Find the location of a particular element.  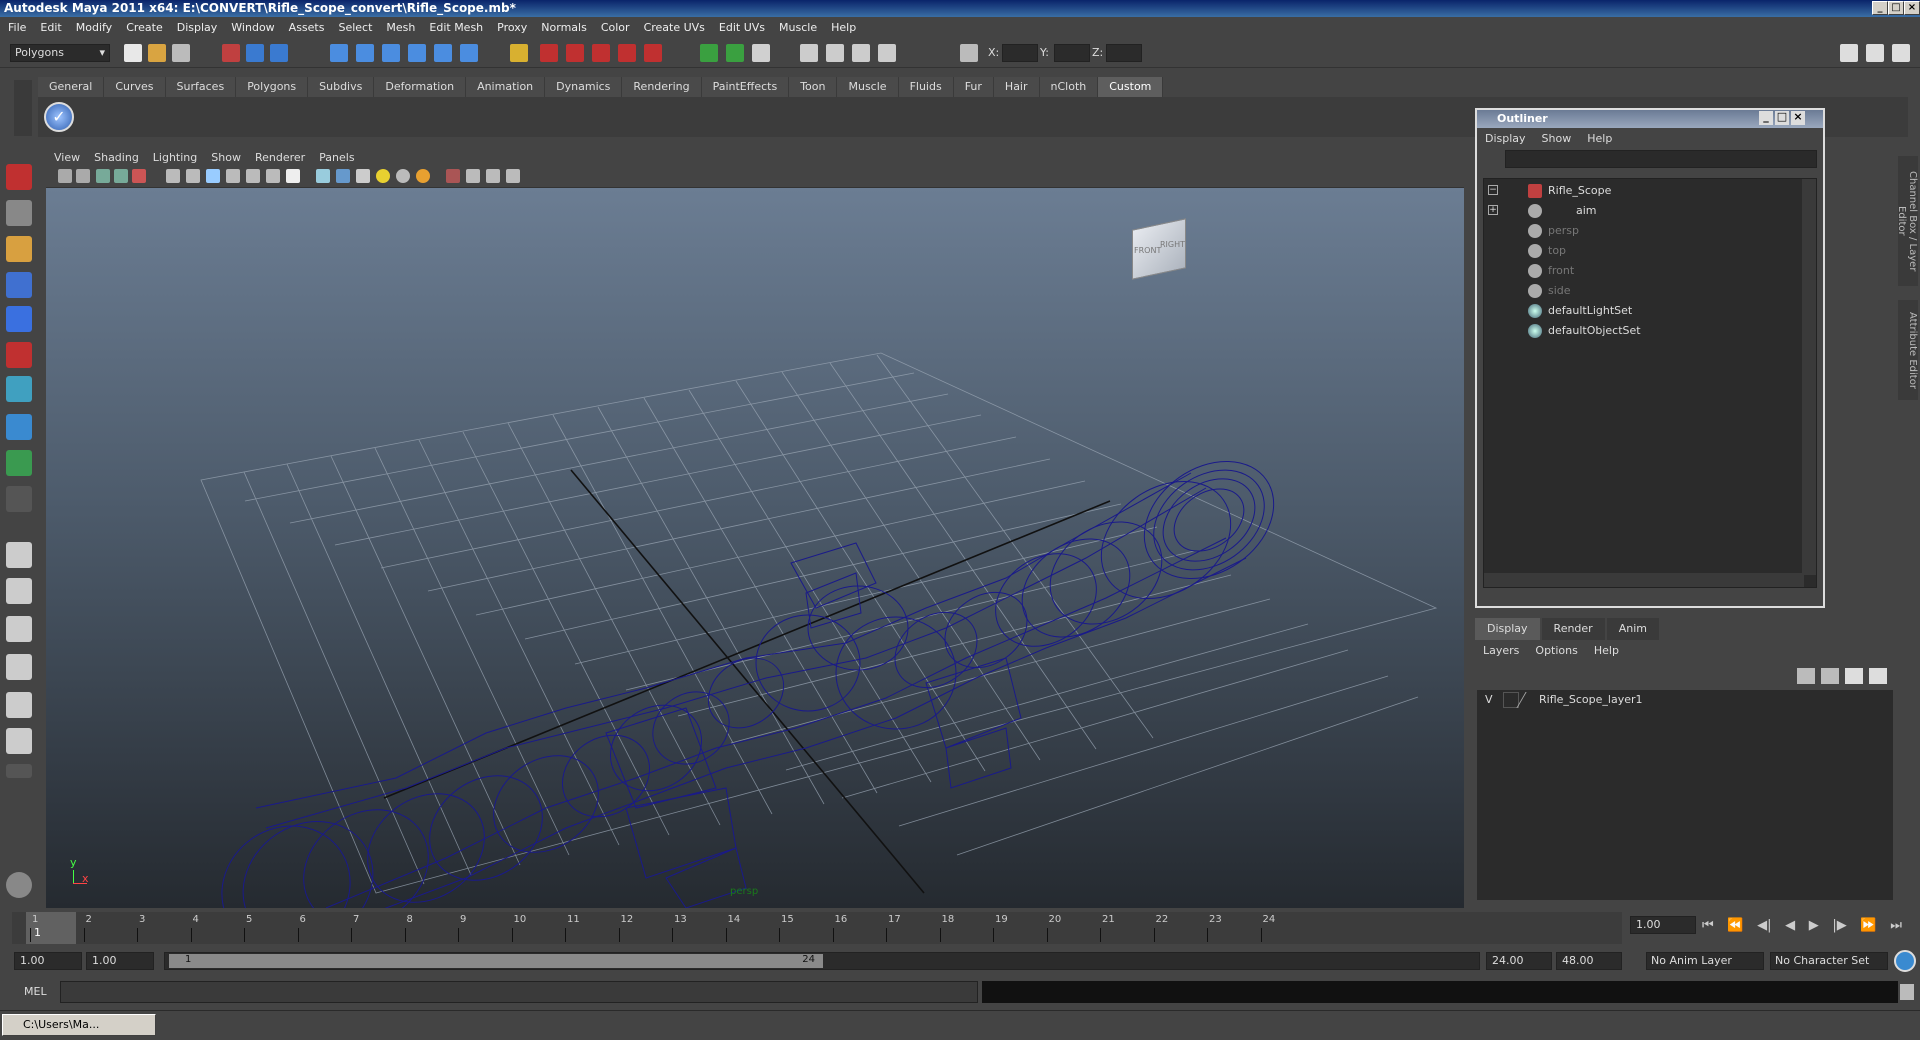

shelf-tab-curves: Curves is located at coordinates (135, 87).